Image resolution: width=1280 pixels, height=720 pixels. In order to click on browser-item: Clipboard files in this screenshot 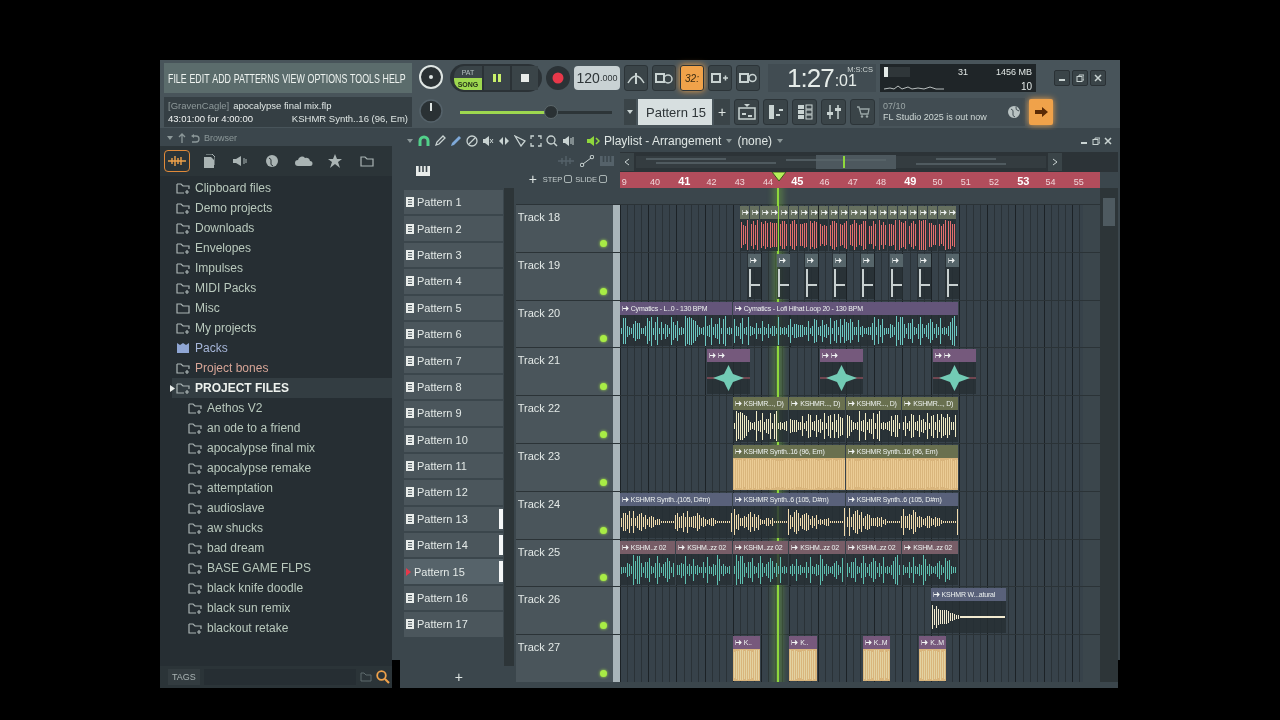, I will do `click(282, 188)`.